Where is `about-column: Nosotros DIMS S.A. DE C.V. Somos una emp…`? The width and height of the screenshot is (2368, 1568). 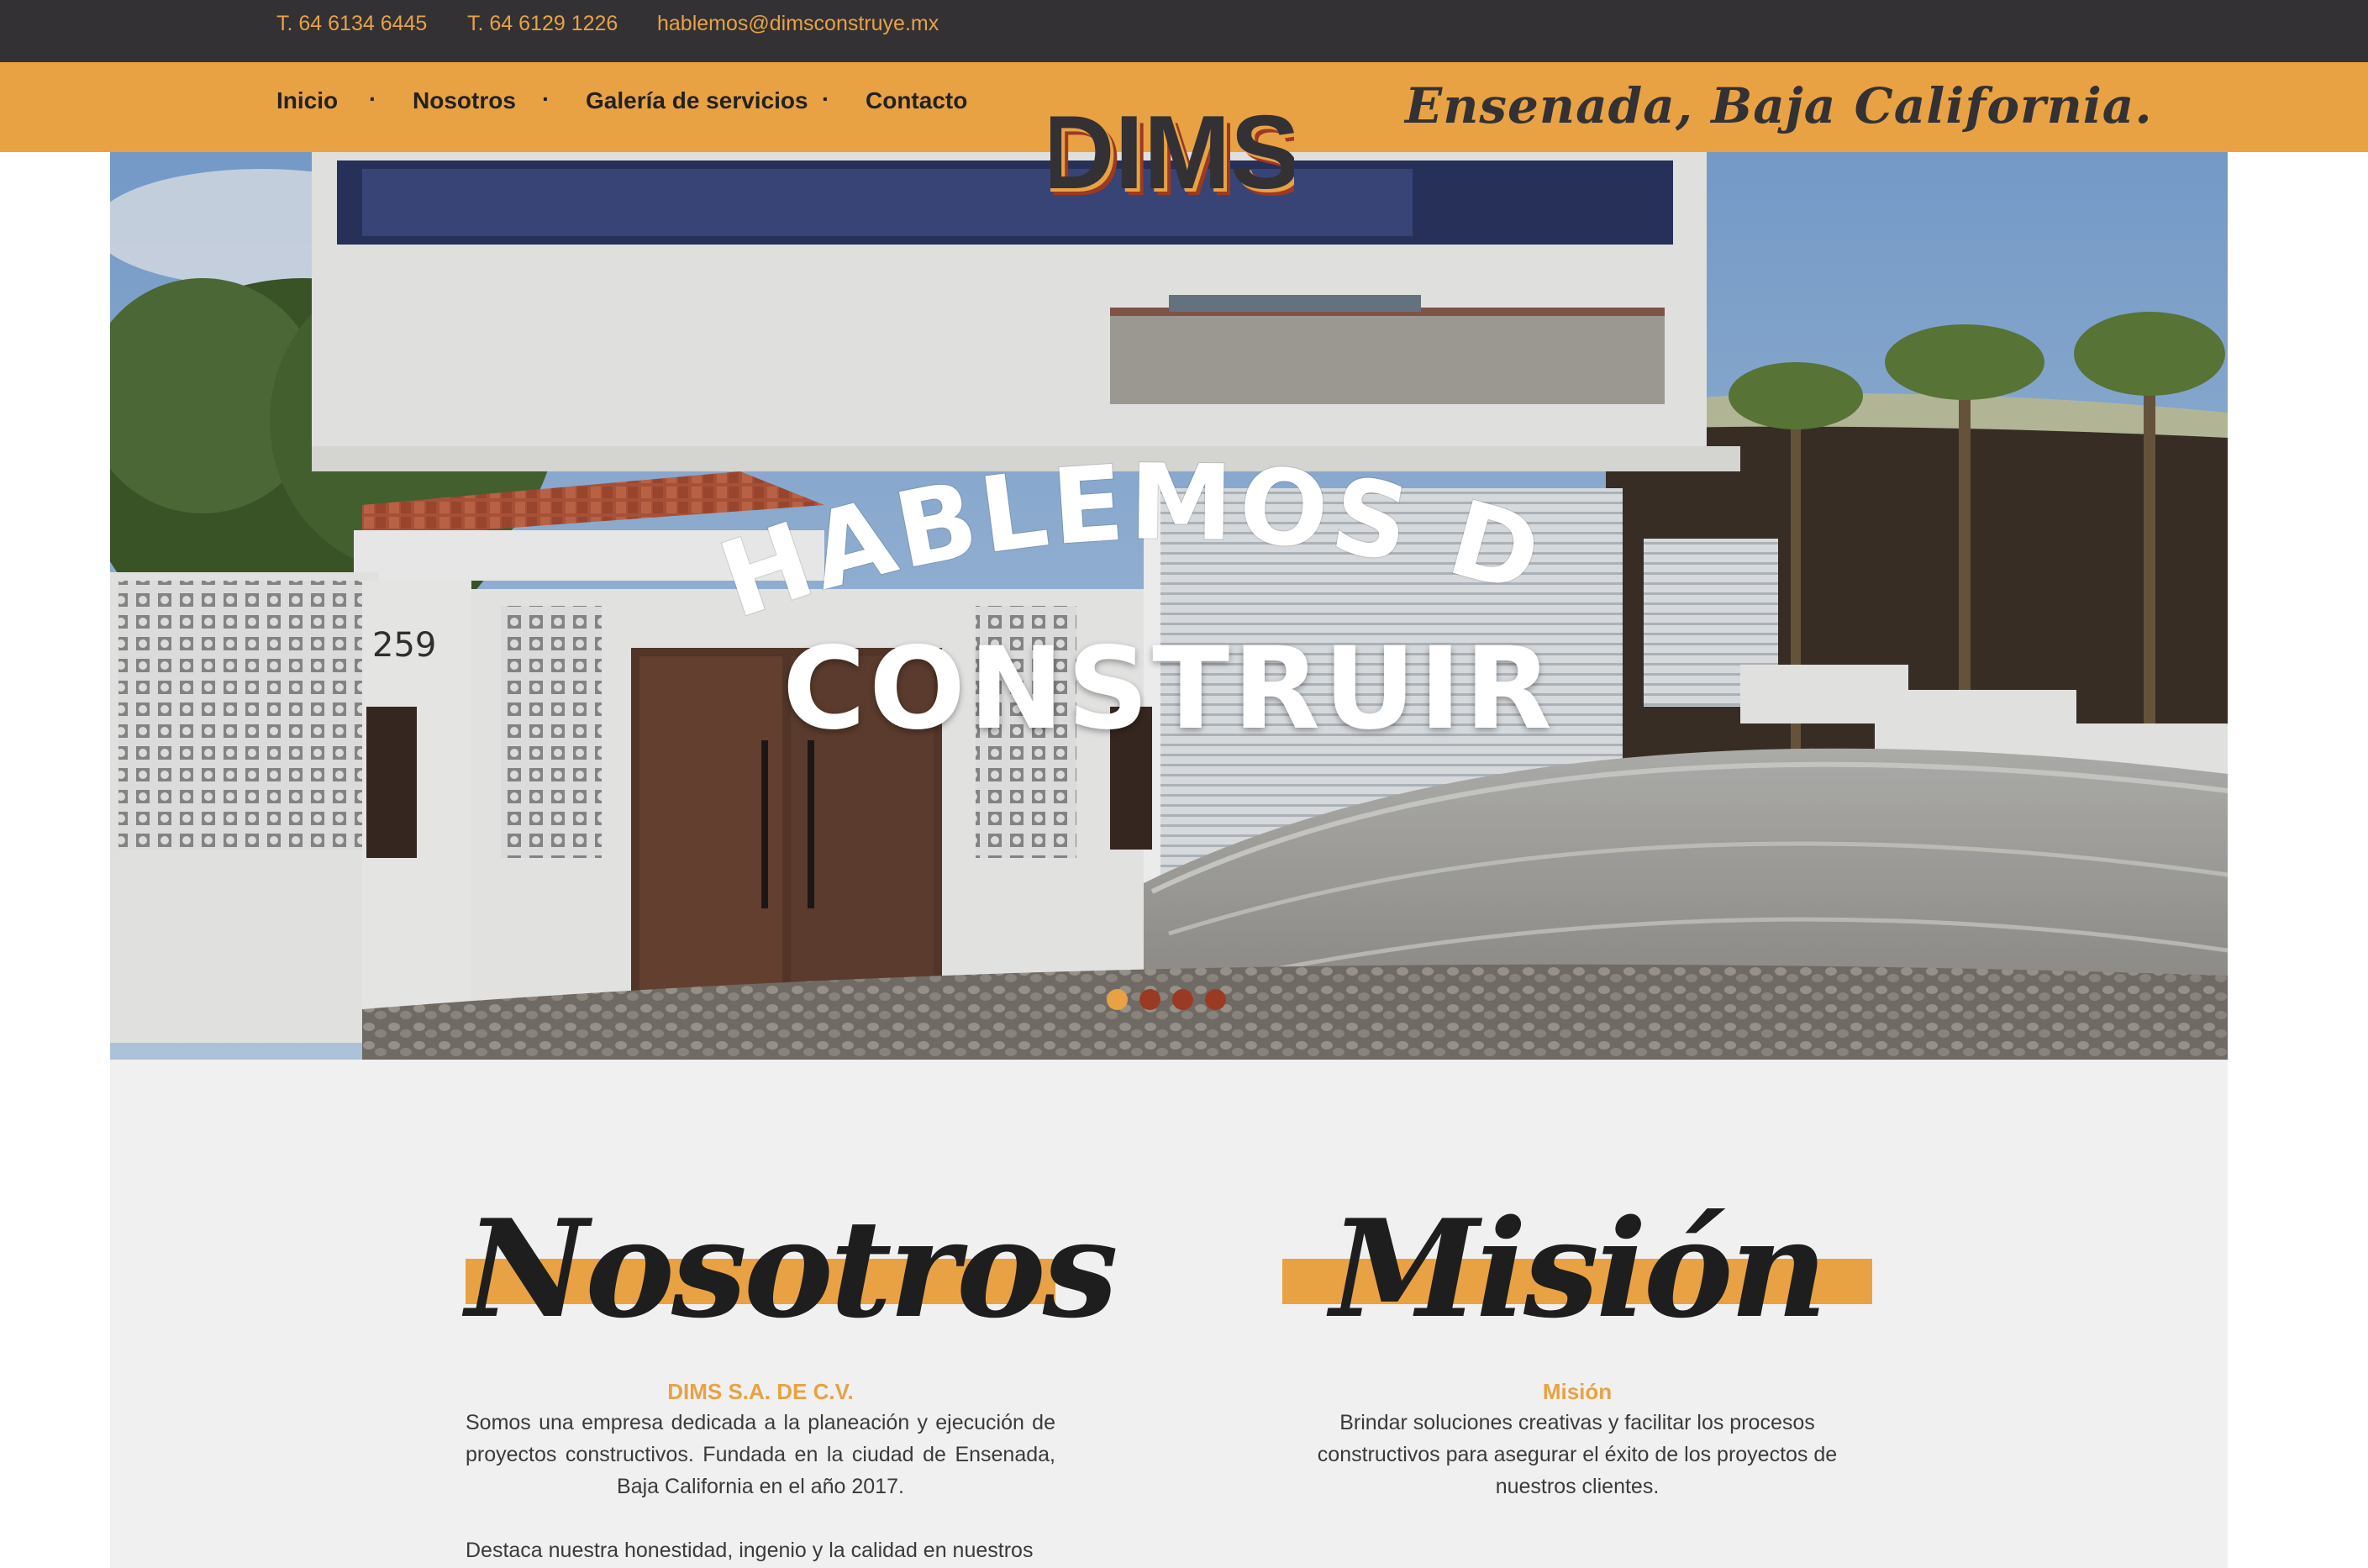 about-column: Nosotros DIMS S.A. DE C.V. Somos una emp… is located at coordinates (792, 1313).